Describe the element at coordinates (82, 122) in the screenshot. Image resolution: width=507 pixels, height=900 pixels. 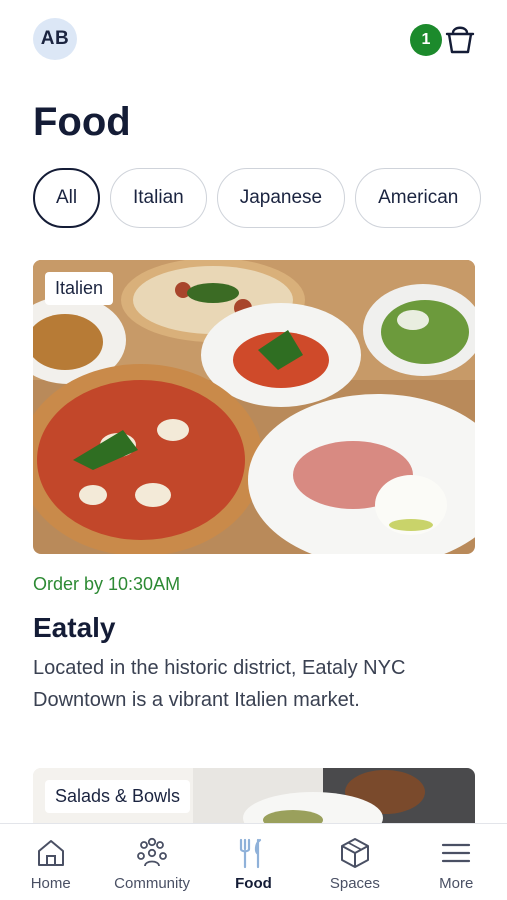
I see `page-title: Food` at that location.